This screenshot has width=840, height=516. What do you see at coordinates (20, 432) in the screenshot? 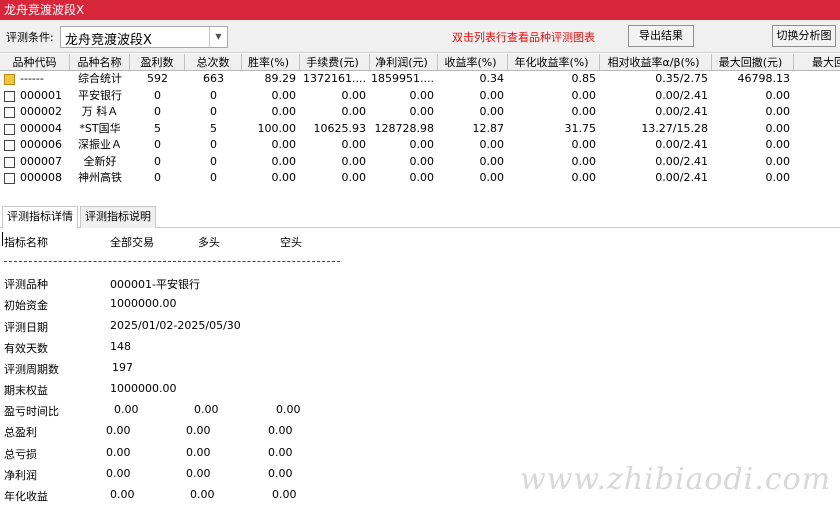
I see `stat-label: 总盈利` at bounding box center [20, 432].